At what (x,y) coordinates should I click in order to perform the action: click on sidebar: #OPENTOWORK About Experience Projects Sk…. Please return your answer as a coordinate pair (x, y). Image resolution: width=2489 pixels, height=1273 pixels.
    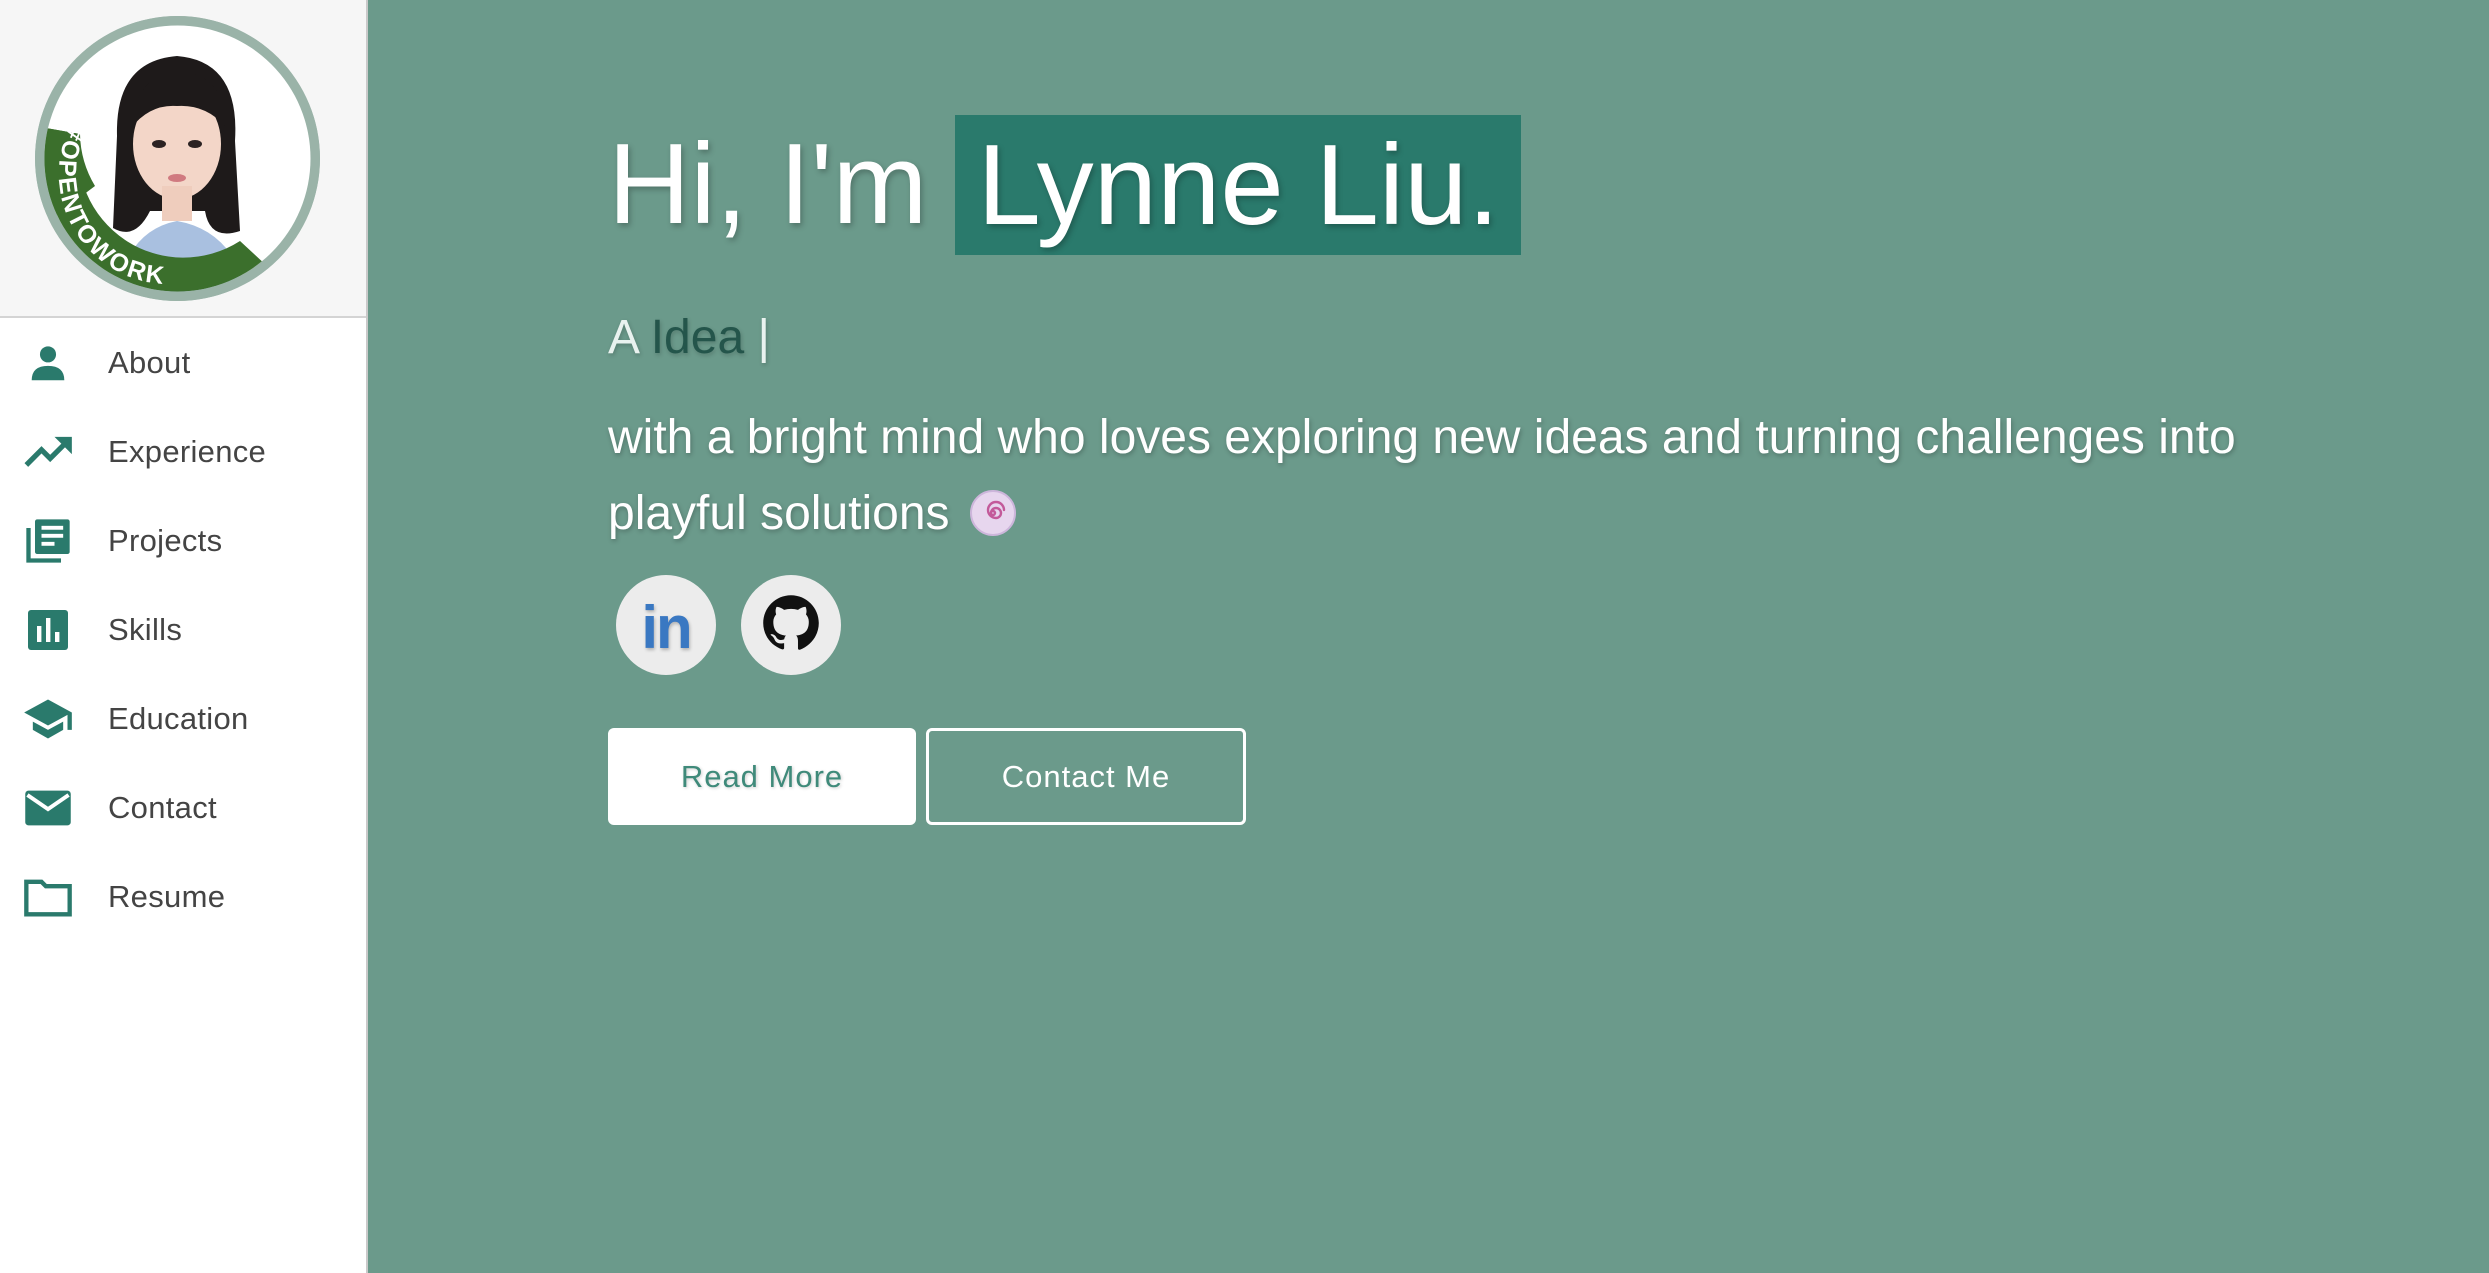
    Looking at the image, I should click on (184, 636).